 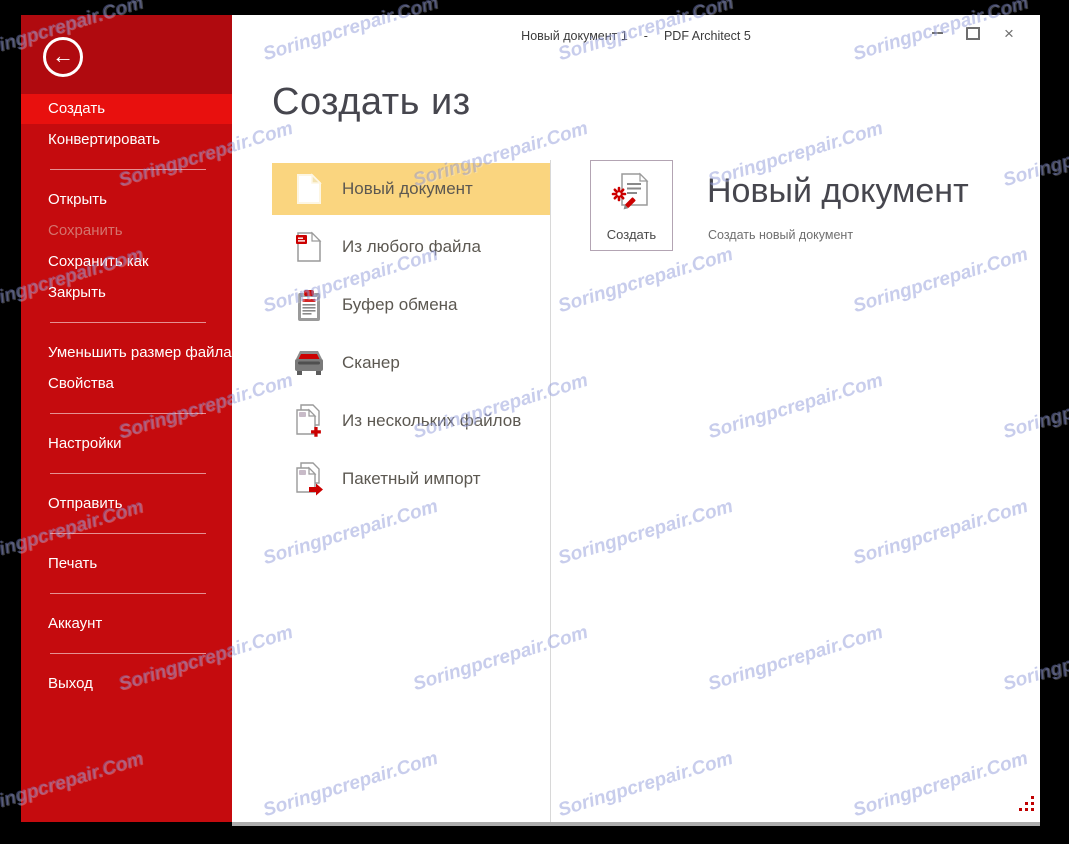 I want to click on sidebar-item-properties: Свойства, so click(x=126, y=383).